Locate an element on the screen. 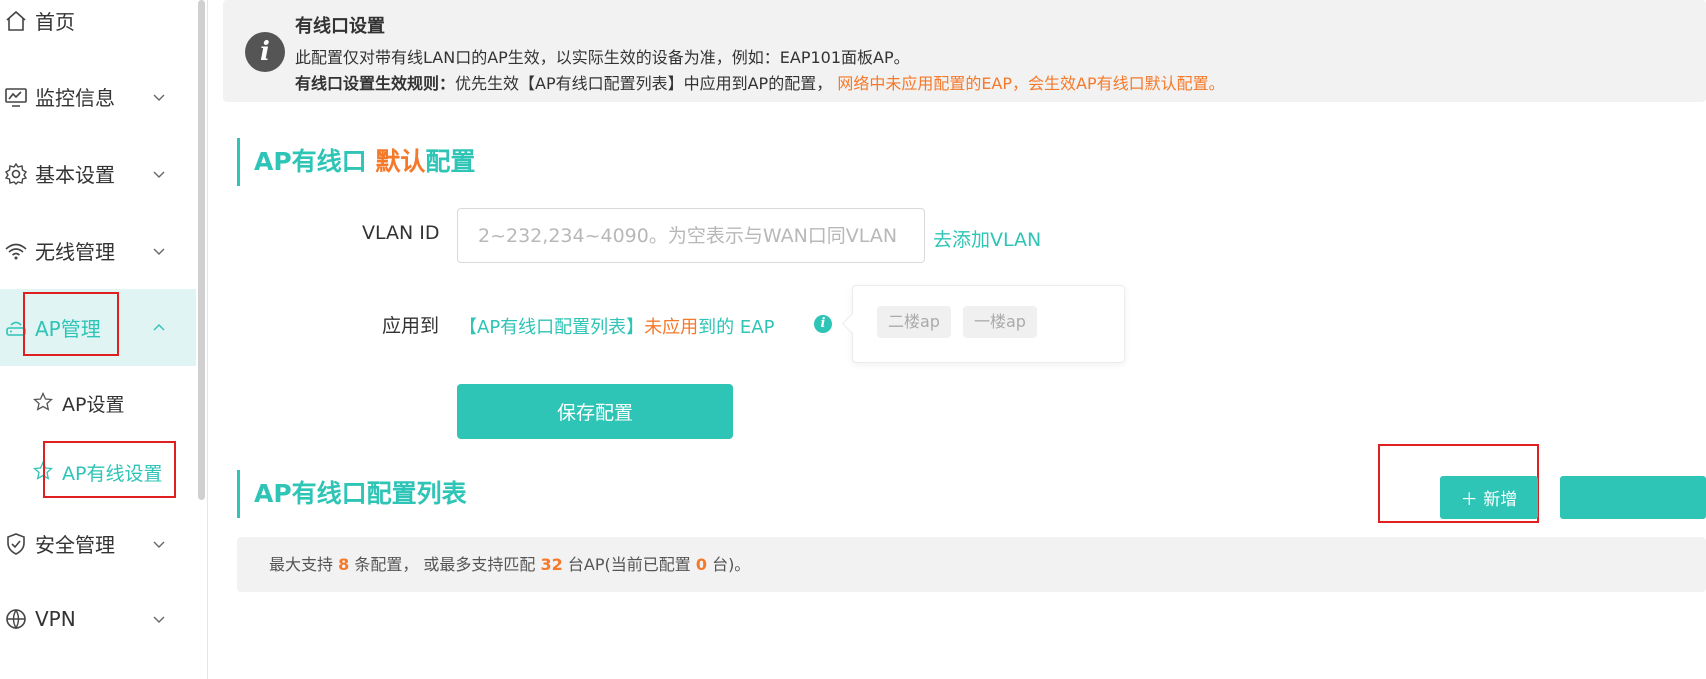 This screenshot has width=1706, height=679. help-icon: i is located at coordinates (823, 324).